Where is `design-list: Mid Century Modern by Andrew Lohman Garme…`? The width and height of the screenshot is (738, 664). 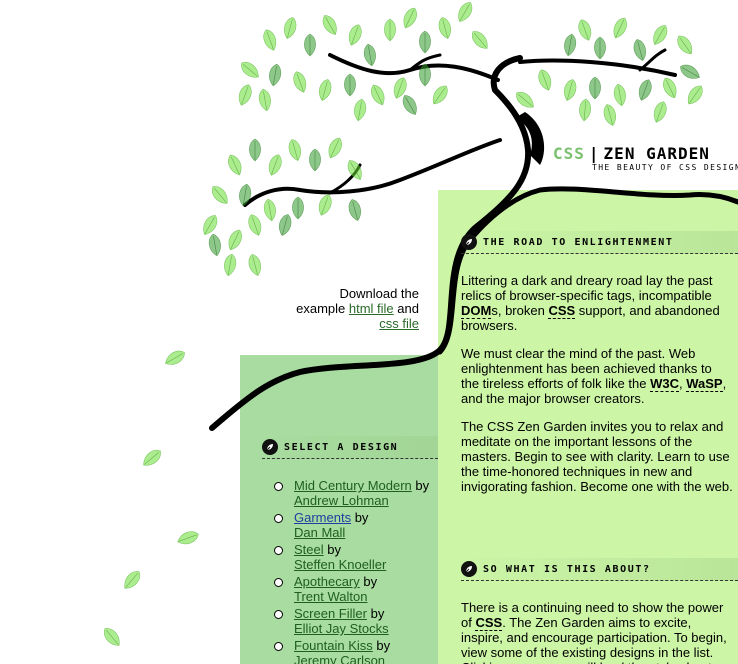 design-list: Mid Century Modern by Andrew Lohman Garme… is located at coordinates (356, 571).